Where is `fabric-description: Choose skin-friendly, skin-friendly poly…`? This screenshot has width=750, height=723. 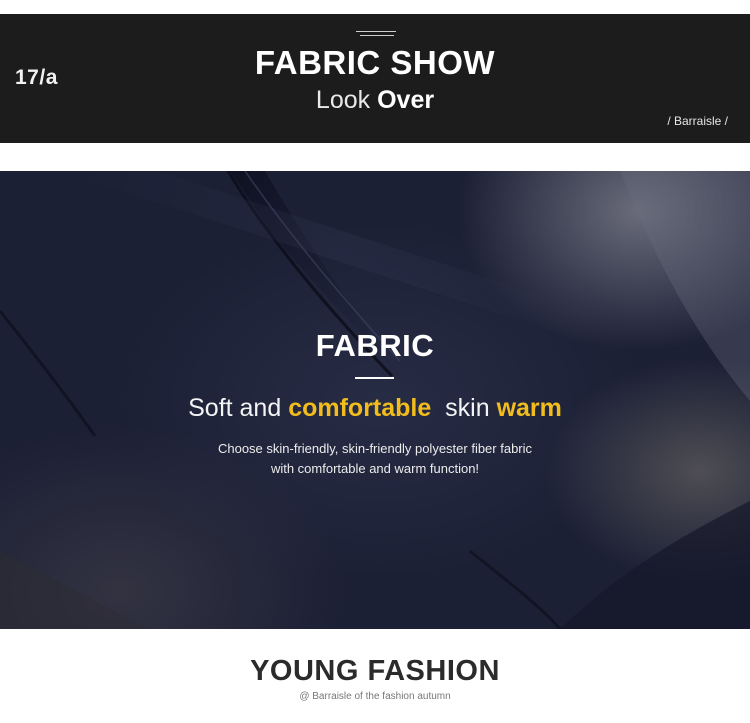
fabric-description: Choose skin-friendly, skin-friendly poly… is located at coordinates (375, 459).